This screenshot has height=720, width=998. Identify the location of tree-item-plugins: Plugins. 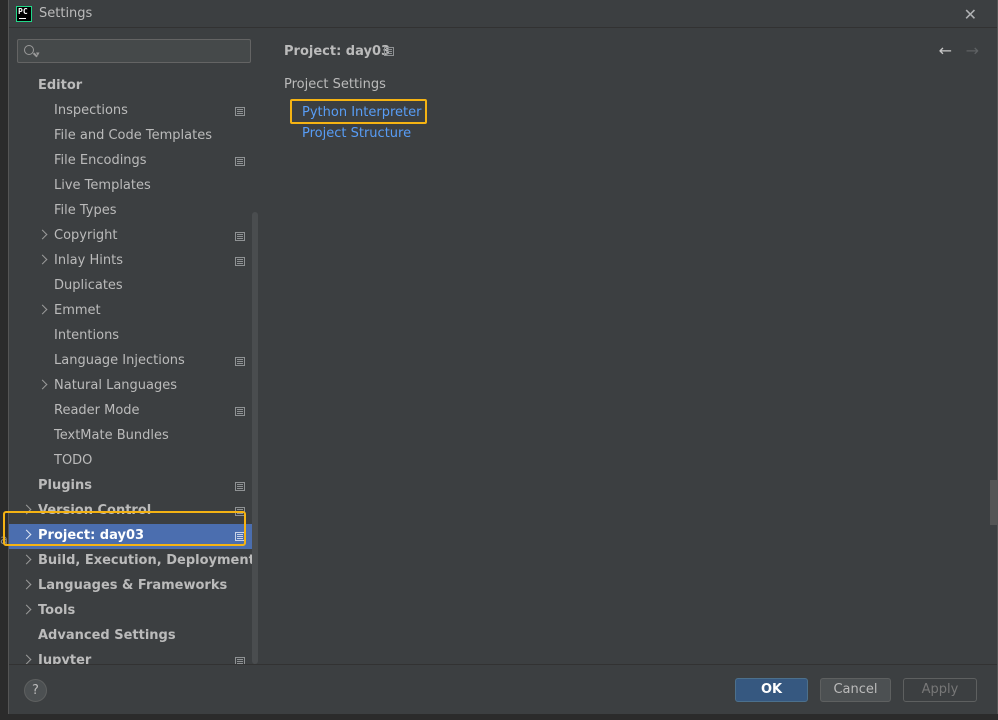
(130, 486).